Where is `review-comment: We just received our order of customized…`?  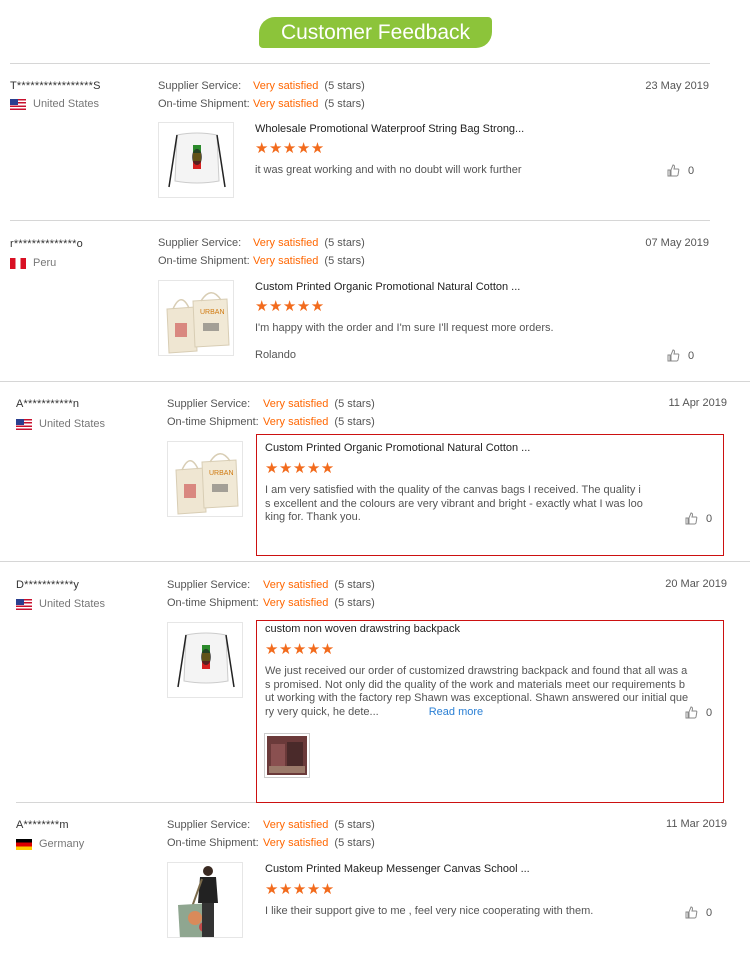 review-comment: We just received our order of customized… is located at coordinates (477, 691).